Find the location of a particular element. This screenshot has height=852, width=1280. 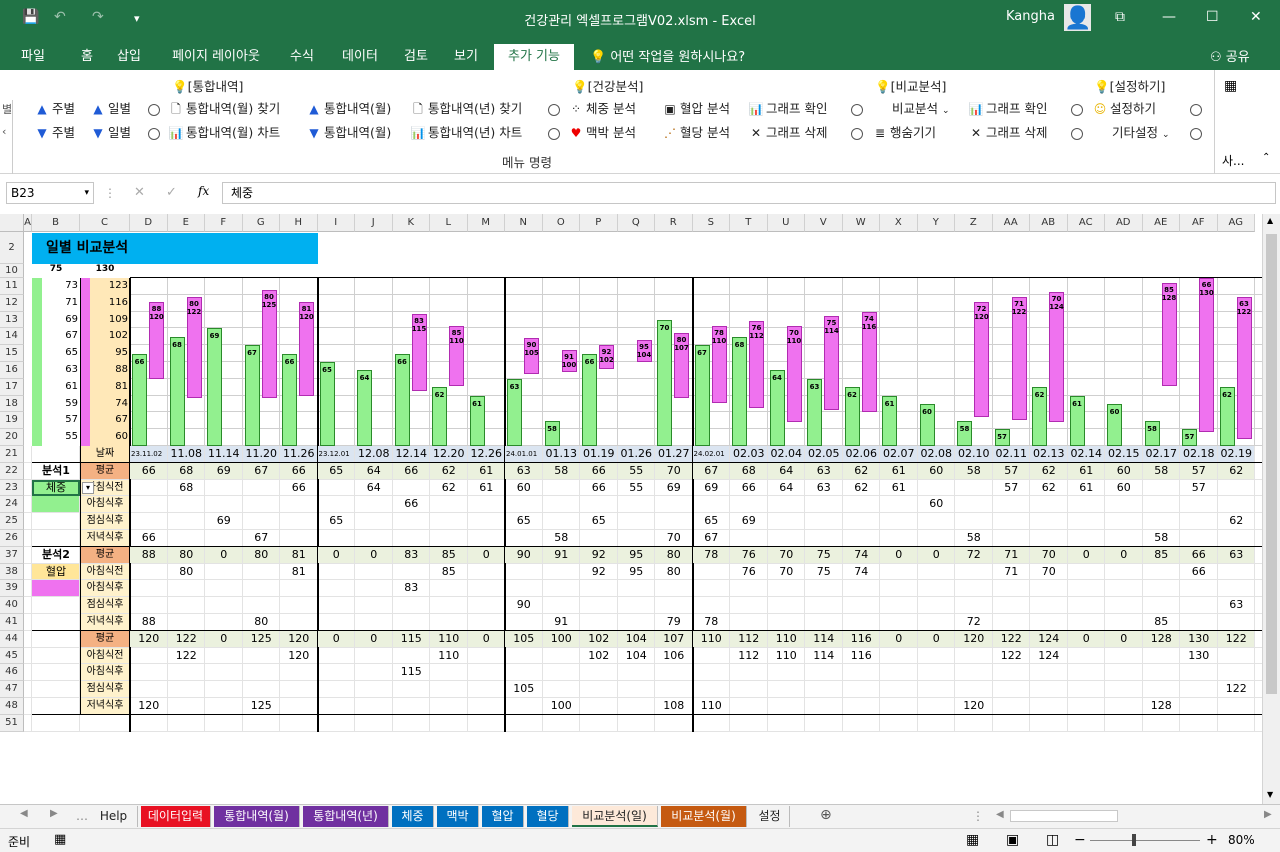

cancel-icon: ✕ is located at coordinates (139, 192).